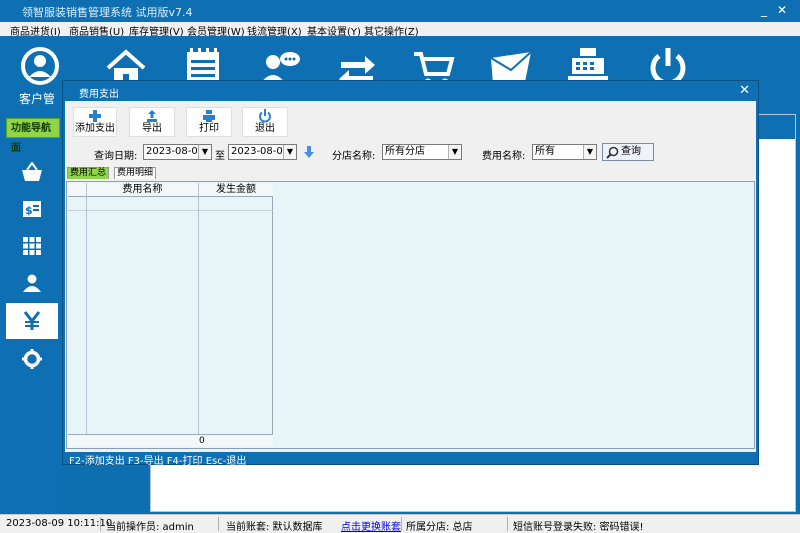 This screenshot has height=533, width=800. Describe the element at coordinates (504, 156) in the screenshot. I see `expense-name-label: 费用名称:` at that location.